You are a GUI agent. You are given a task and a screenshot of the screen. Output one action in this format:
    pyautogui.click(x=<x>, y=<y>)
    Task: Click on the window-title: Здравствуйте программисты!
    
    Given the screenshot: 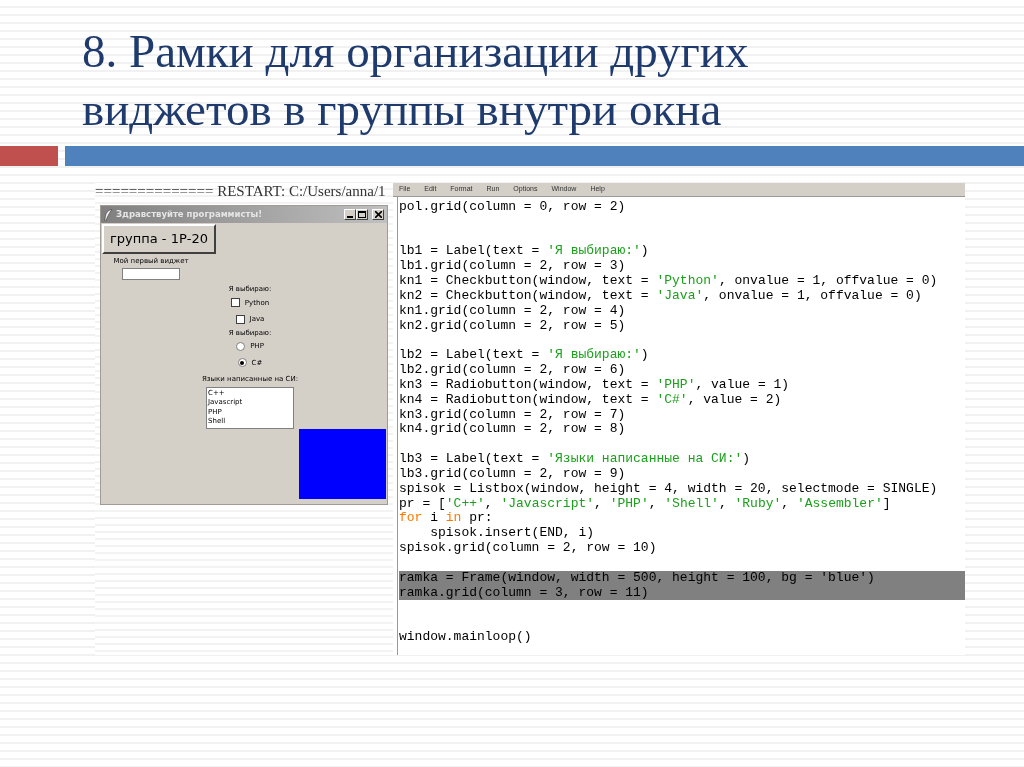 What is the action you would take?
    pyautogui.click(x=190, y=214)
    